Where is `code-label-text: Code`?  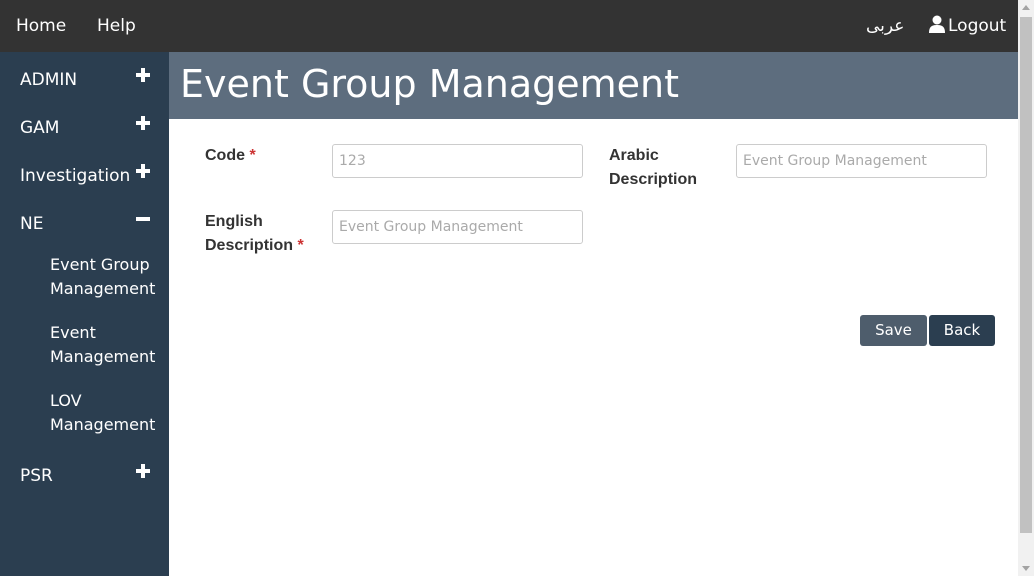 code-label-text: Code is located at coordinates (225, 155).